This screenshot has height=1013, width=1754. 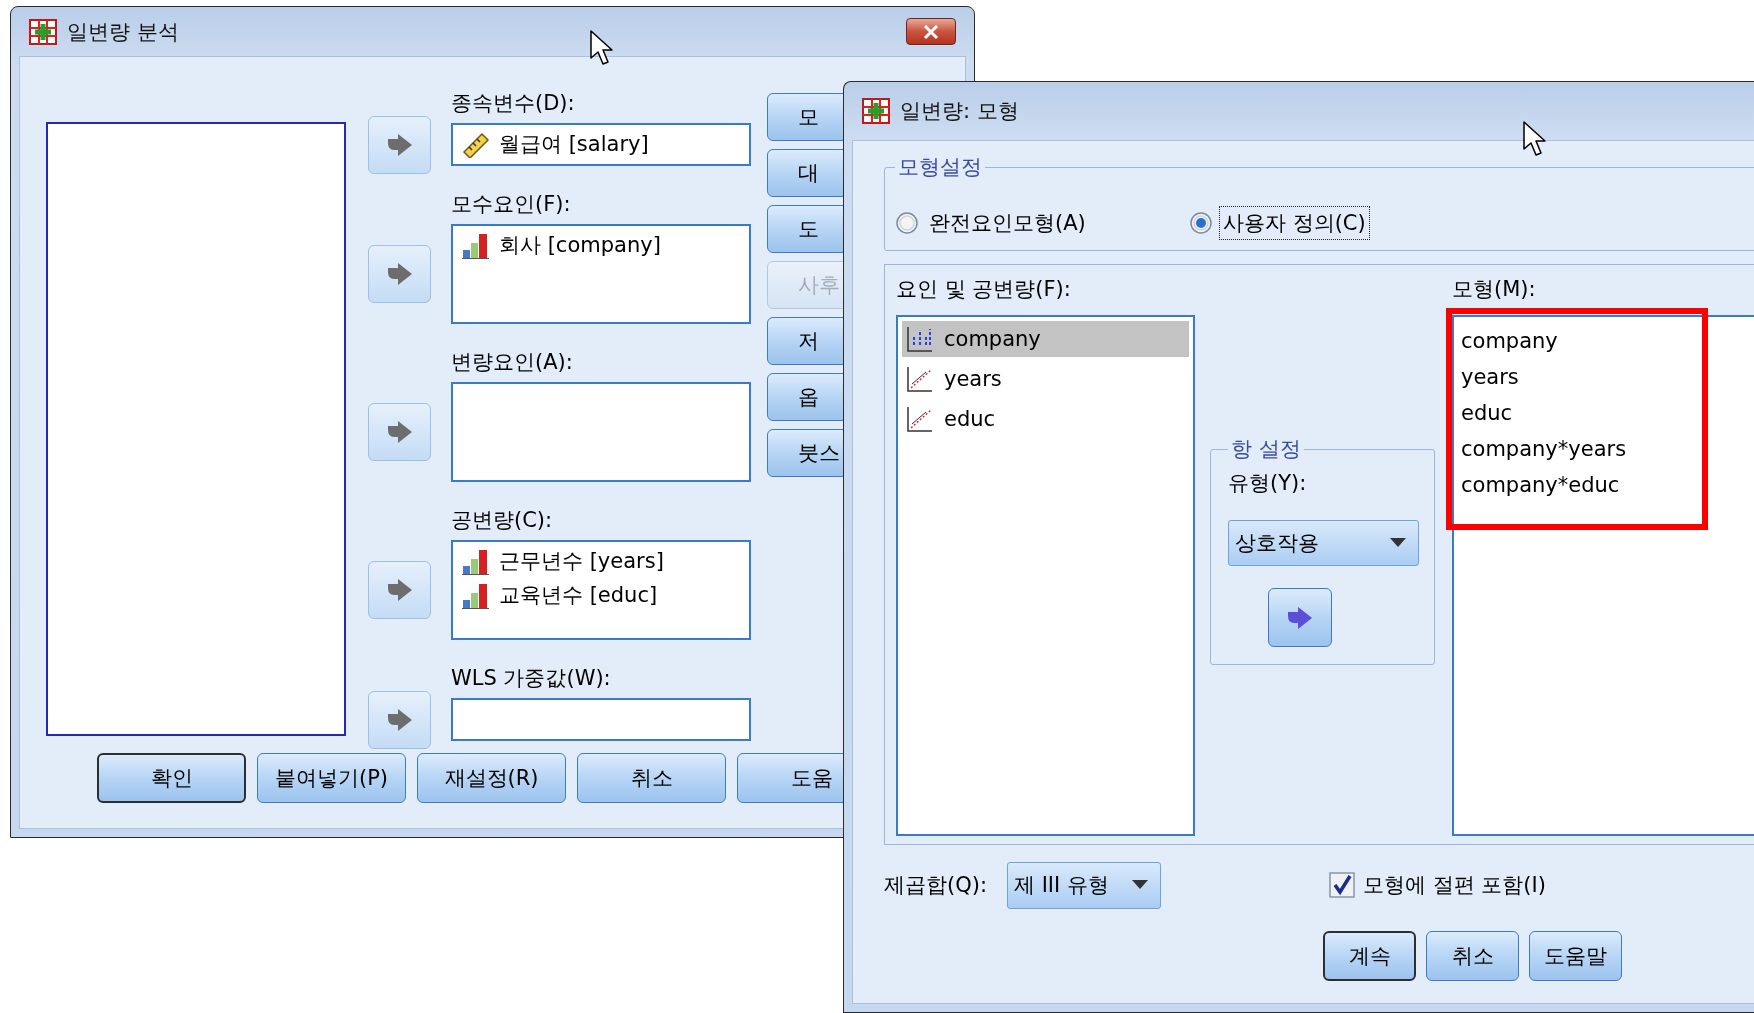 What do you see at coordinates (984, 289) in the screenshot?
I see `list-label: 요인 및 공변량(F):` at bounding box center [984, 289].